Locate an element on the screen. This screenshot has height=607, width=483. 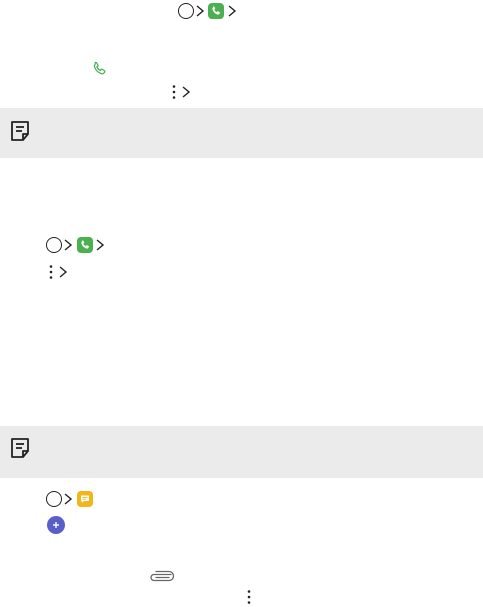
message-app-icon is located at coordinates (85, 499).